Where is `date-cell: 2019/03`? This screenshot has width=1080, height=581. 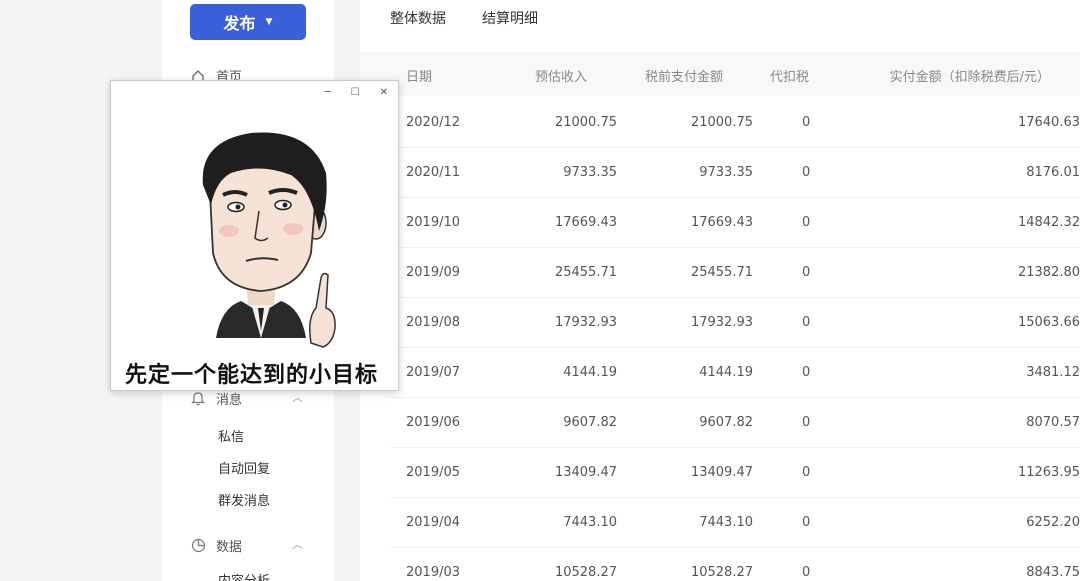 date-cell: 2019/03 is located at coordinates (433, 572).